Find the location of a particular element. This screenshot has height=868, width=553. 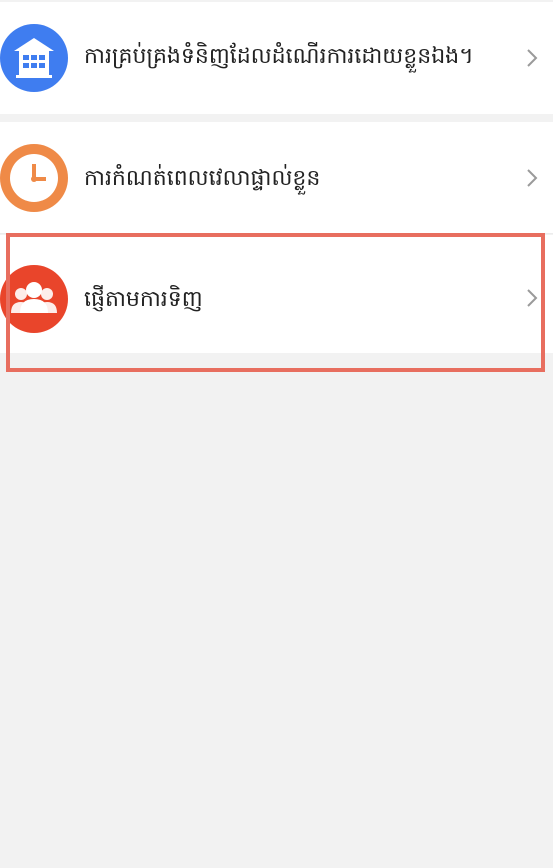

menu-item-custom-time-setting: ការកំណត់ពេលវេលាផ្ទាល់ខ្លួន is located at coordinates (276, 178).